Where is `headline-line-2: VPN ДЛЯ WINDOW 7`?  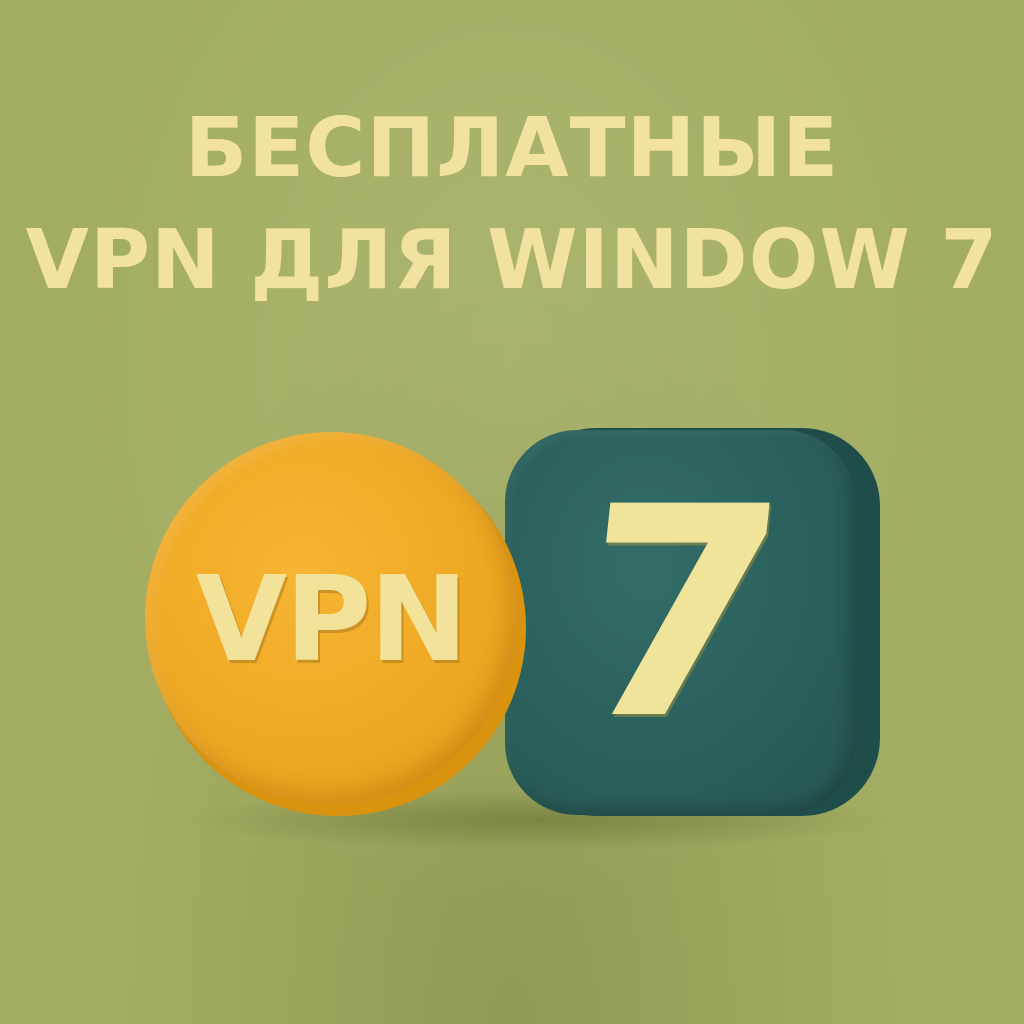
headline-line-2: VPN ДЛЯ WINDOW 7 is located at coordinates (512, 260).